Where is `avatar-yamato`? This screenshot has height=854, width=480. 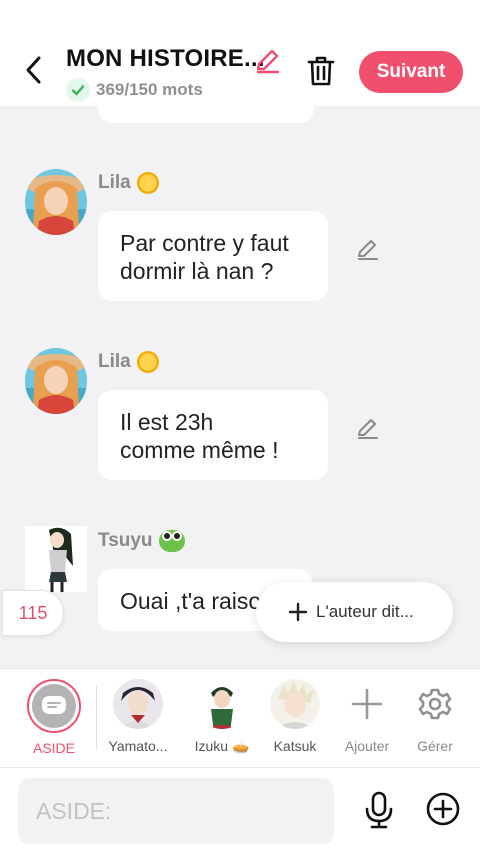
avatar-yamato is located at coordinates (138, 704).